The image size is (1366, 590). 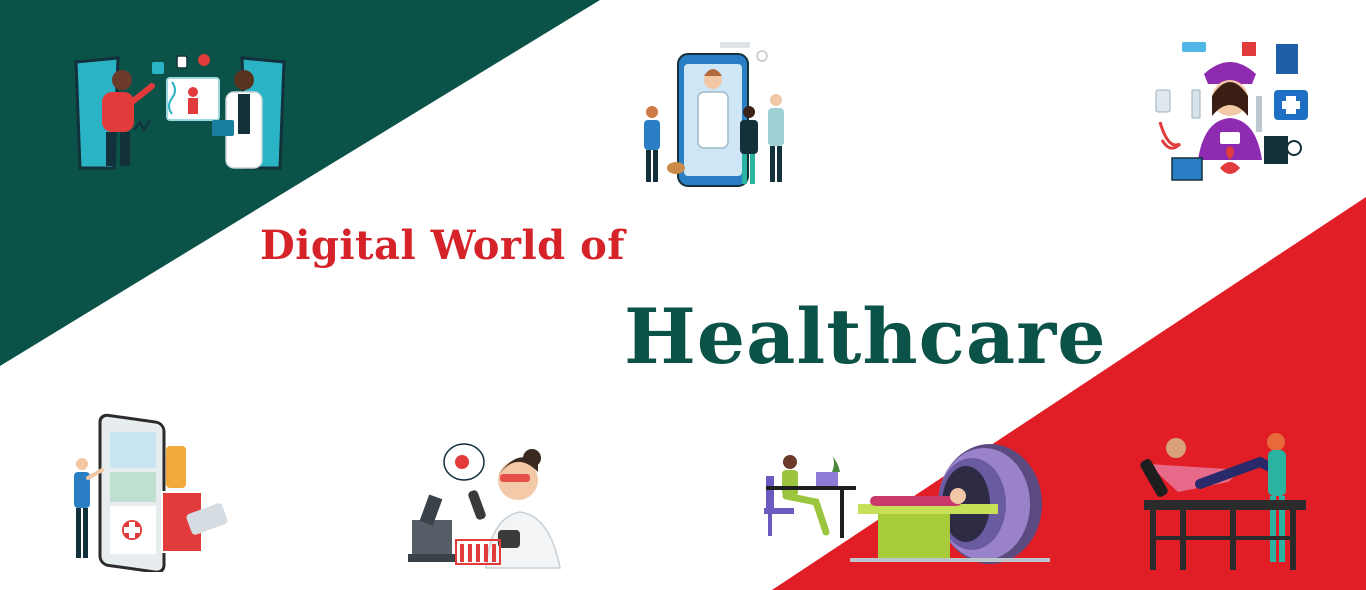 What do you see at coordinates (810, 496) in the screenshot?
I see `patient-working-laptop-icon` at bounding box center [810, 496].